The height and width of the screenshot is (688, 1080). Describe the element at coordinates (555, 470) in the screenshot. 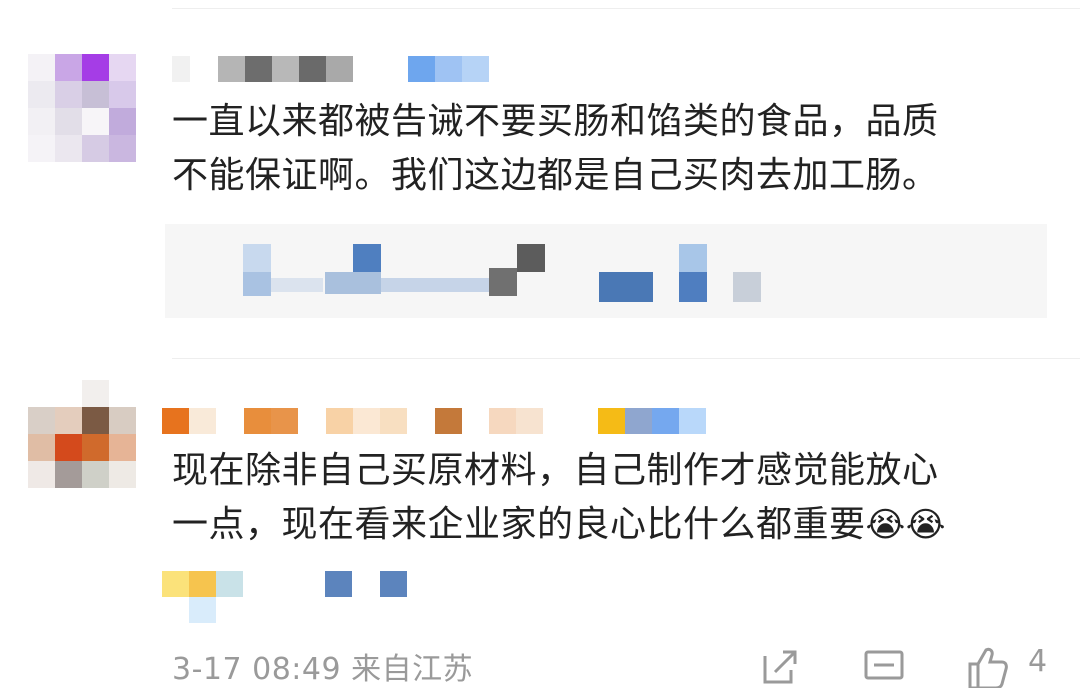

I see `comment-line: 现在除非自己买原材料，自己制作才感觉能放心` at that location.